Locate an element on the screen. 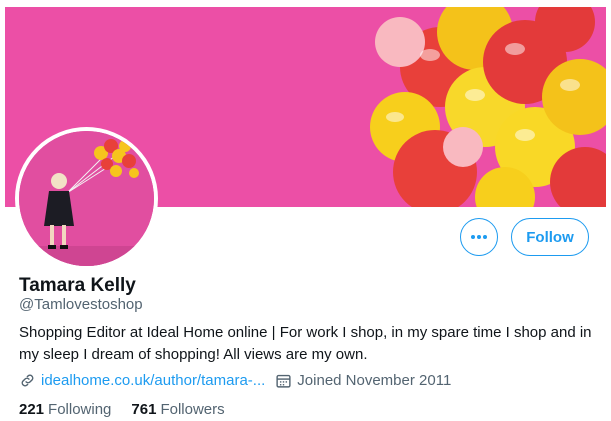 This screenshot has height=421, width=611. following-link: 221 Following is located at coordinates (65, 409).